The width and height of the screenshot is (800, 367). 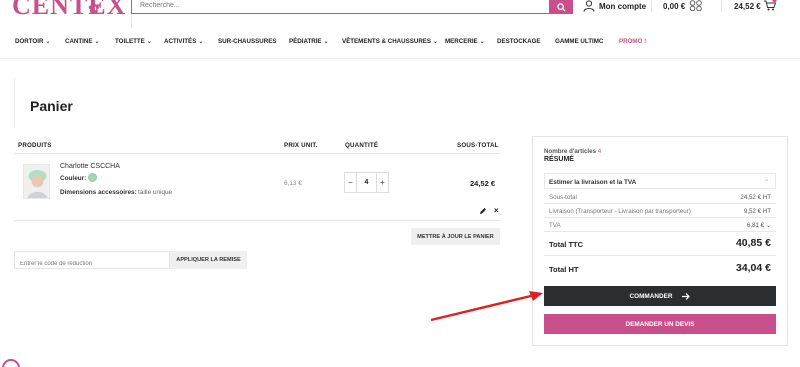 I want to click on logo-flower-icon: ✿, so click(x=94, y=8).